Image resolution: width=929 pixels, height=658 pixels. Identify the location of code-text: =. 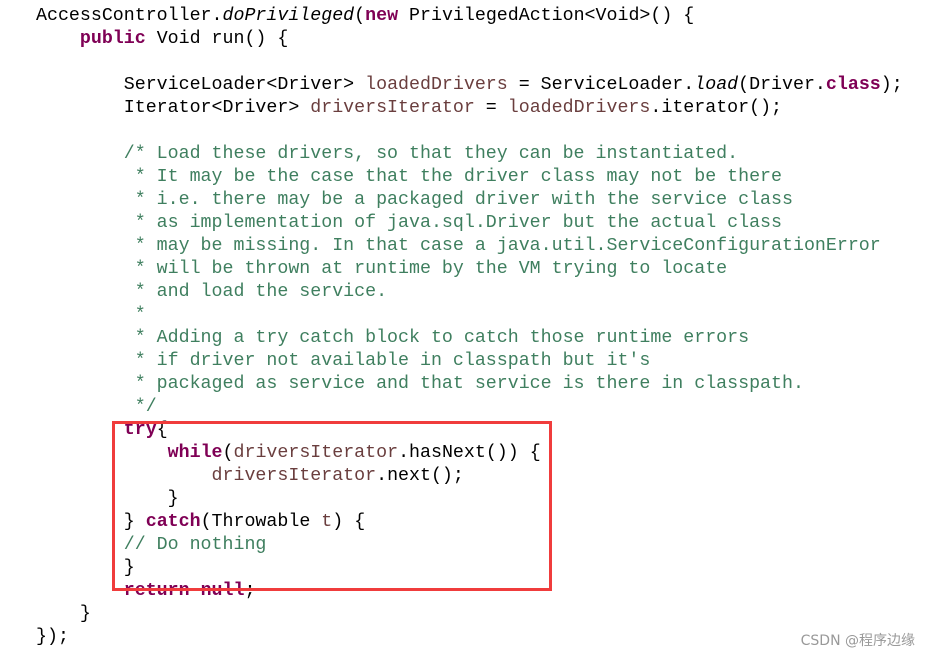
(491, 108).